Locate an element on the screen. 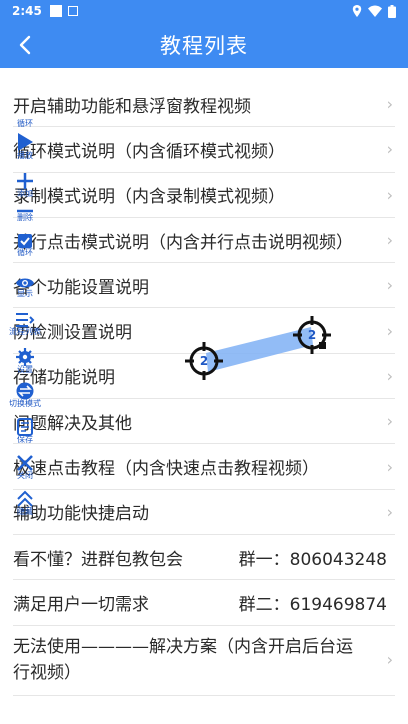  toolbar-flow-list: 流程列表 is located at coordinates (25, 324).